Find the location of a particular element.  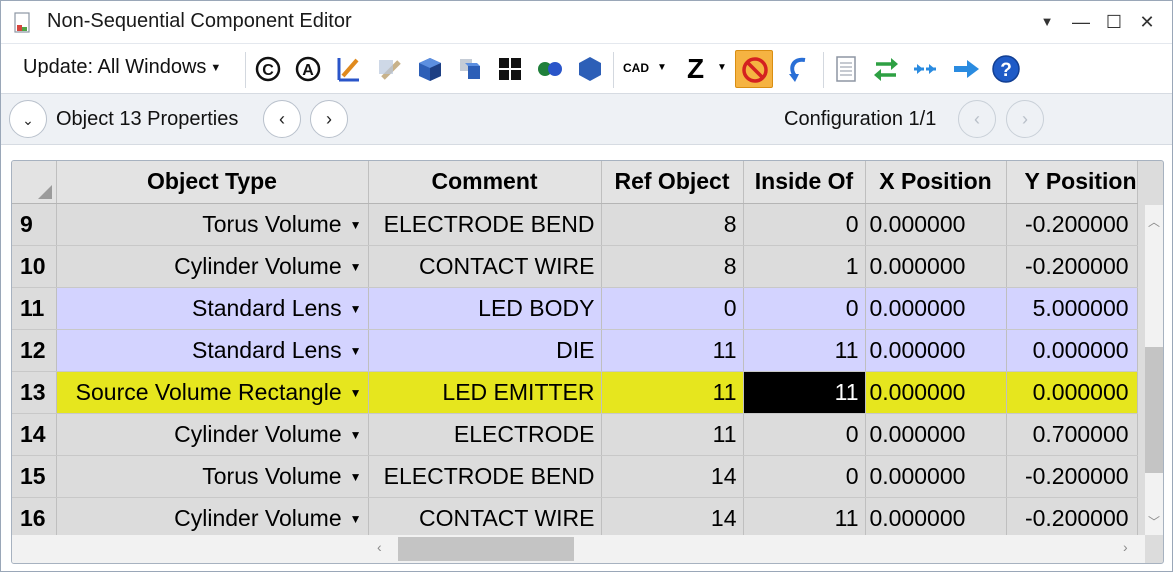

scroll-down-icon: ﹀ is located at coordinates (1154, 521).